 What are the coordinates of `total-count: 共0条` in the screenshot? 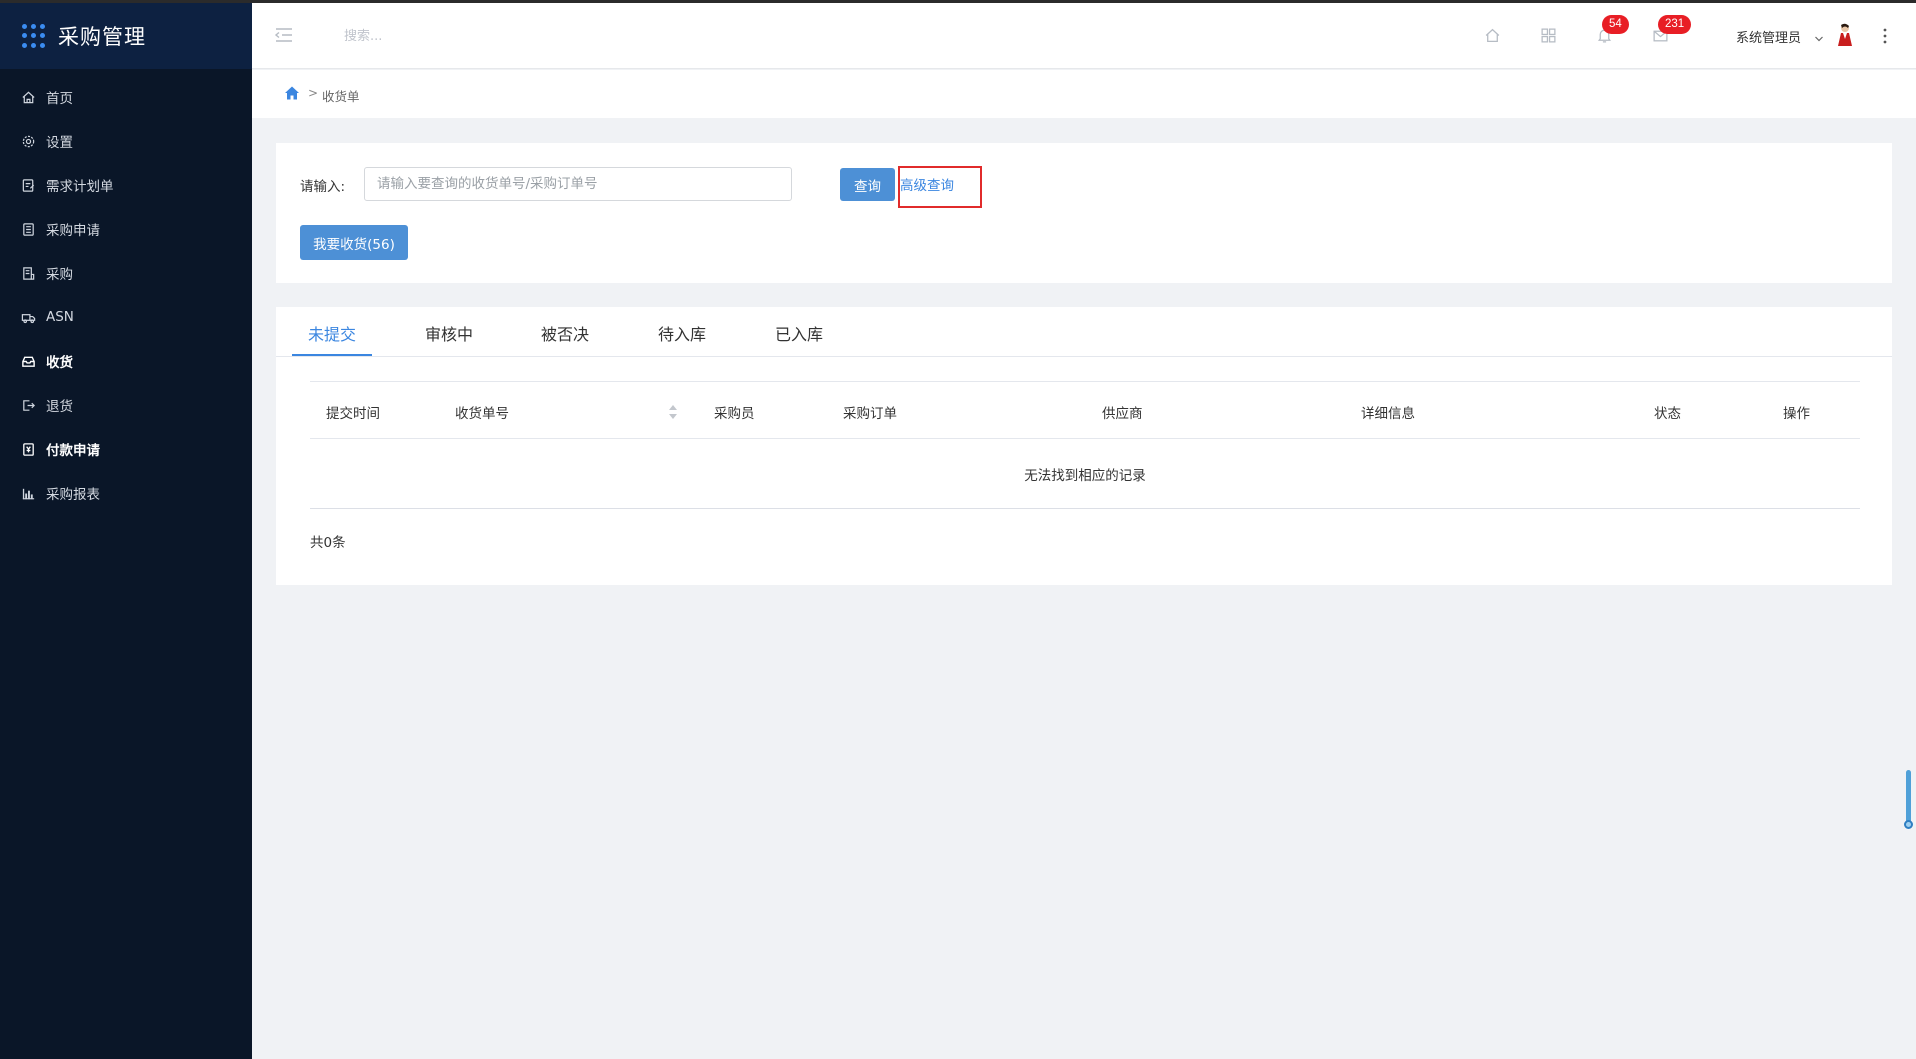 It's located at (328, 543).